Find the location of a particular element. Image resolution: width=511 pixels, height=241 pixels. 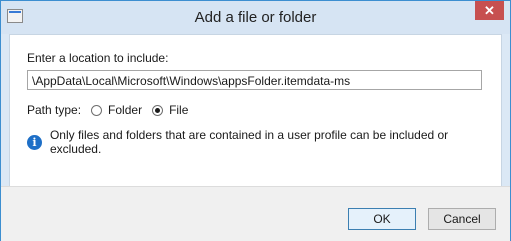

dialog-title: Add a file or folder is located at coordinates (255, 17).